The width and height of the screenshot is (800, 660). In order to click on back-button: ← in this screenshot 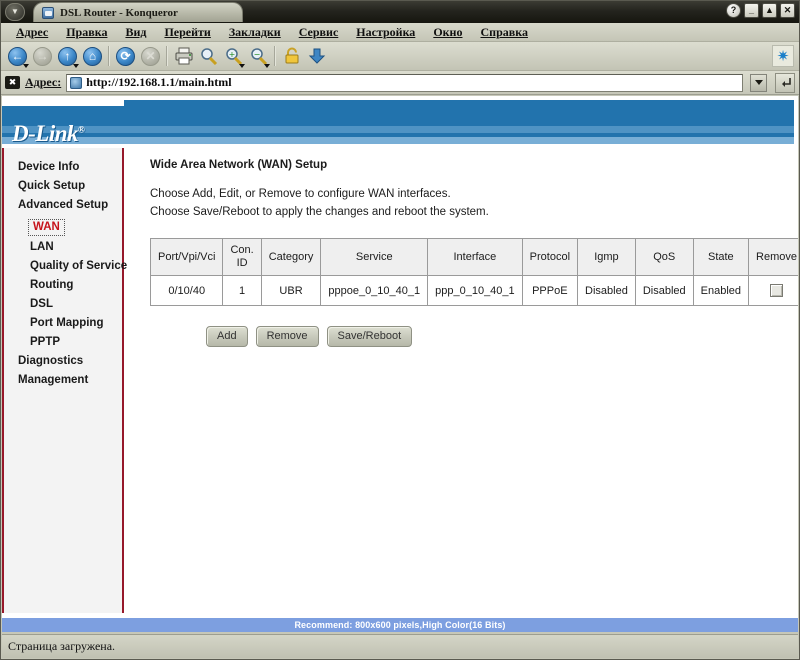, I will do `click(17, 56)`.